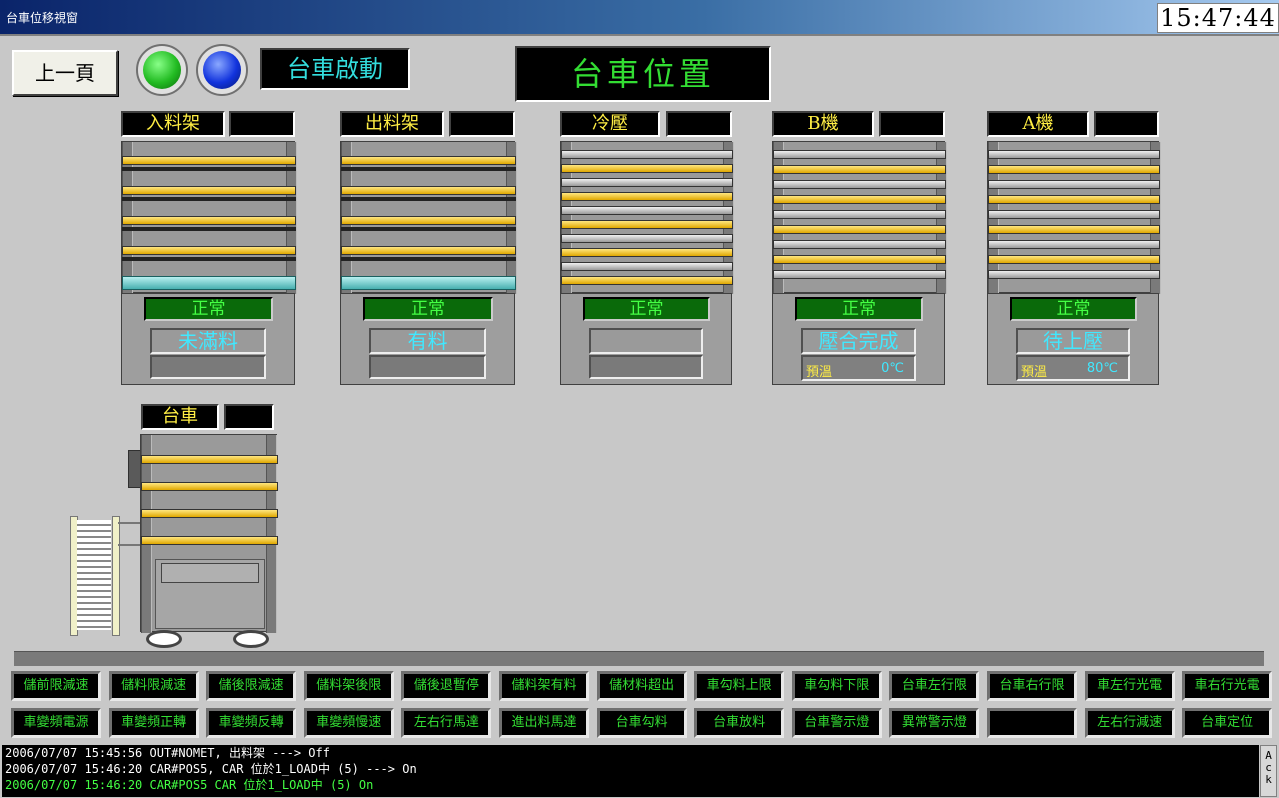  Describe the element at coordinates (164, 639) in the screenshot. I see `cart-wheel` at that location.